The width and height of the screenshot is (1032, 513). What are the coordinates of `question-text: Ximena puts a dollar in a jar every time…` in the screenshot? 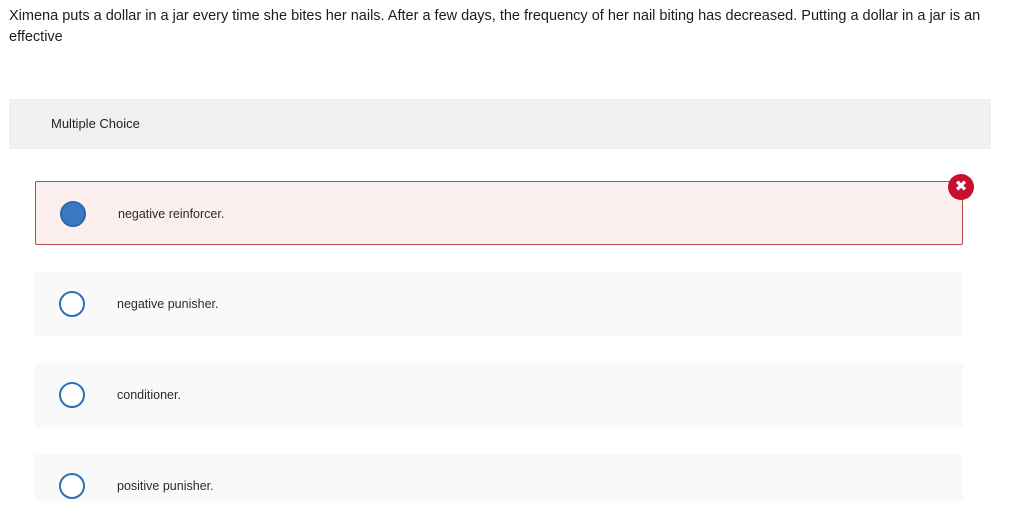 It's located at (495, 26).